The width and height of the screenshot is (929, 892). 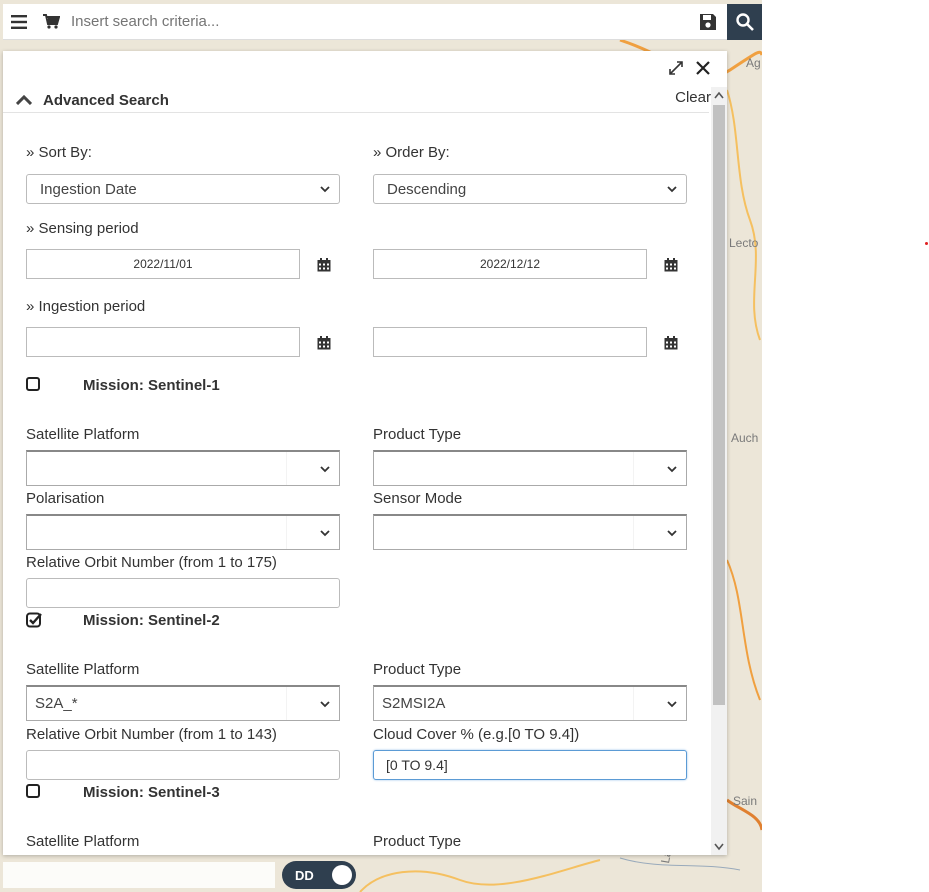 I want to click on map-label: Ag, so click(x=753, y=63).